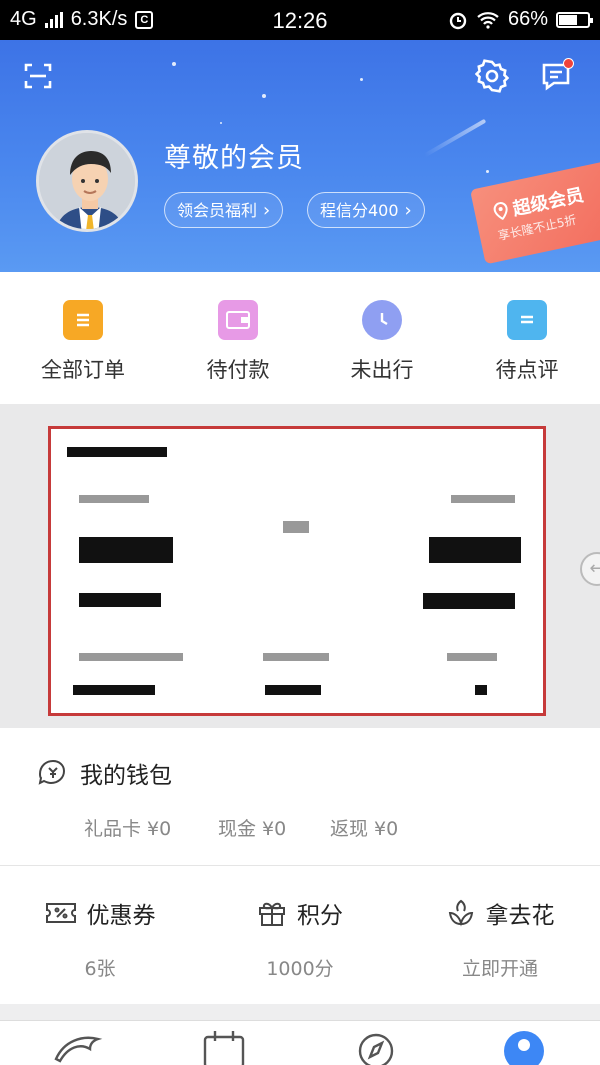 The height and width of the screenshot is (1065, 600). What do you see at coordinates (499, 969) in the screenshot?
I see `naquhua-value: 立即开通` at bounding box center [499, 969].